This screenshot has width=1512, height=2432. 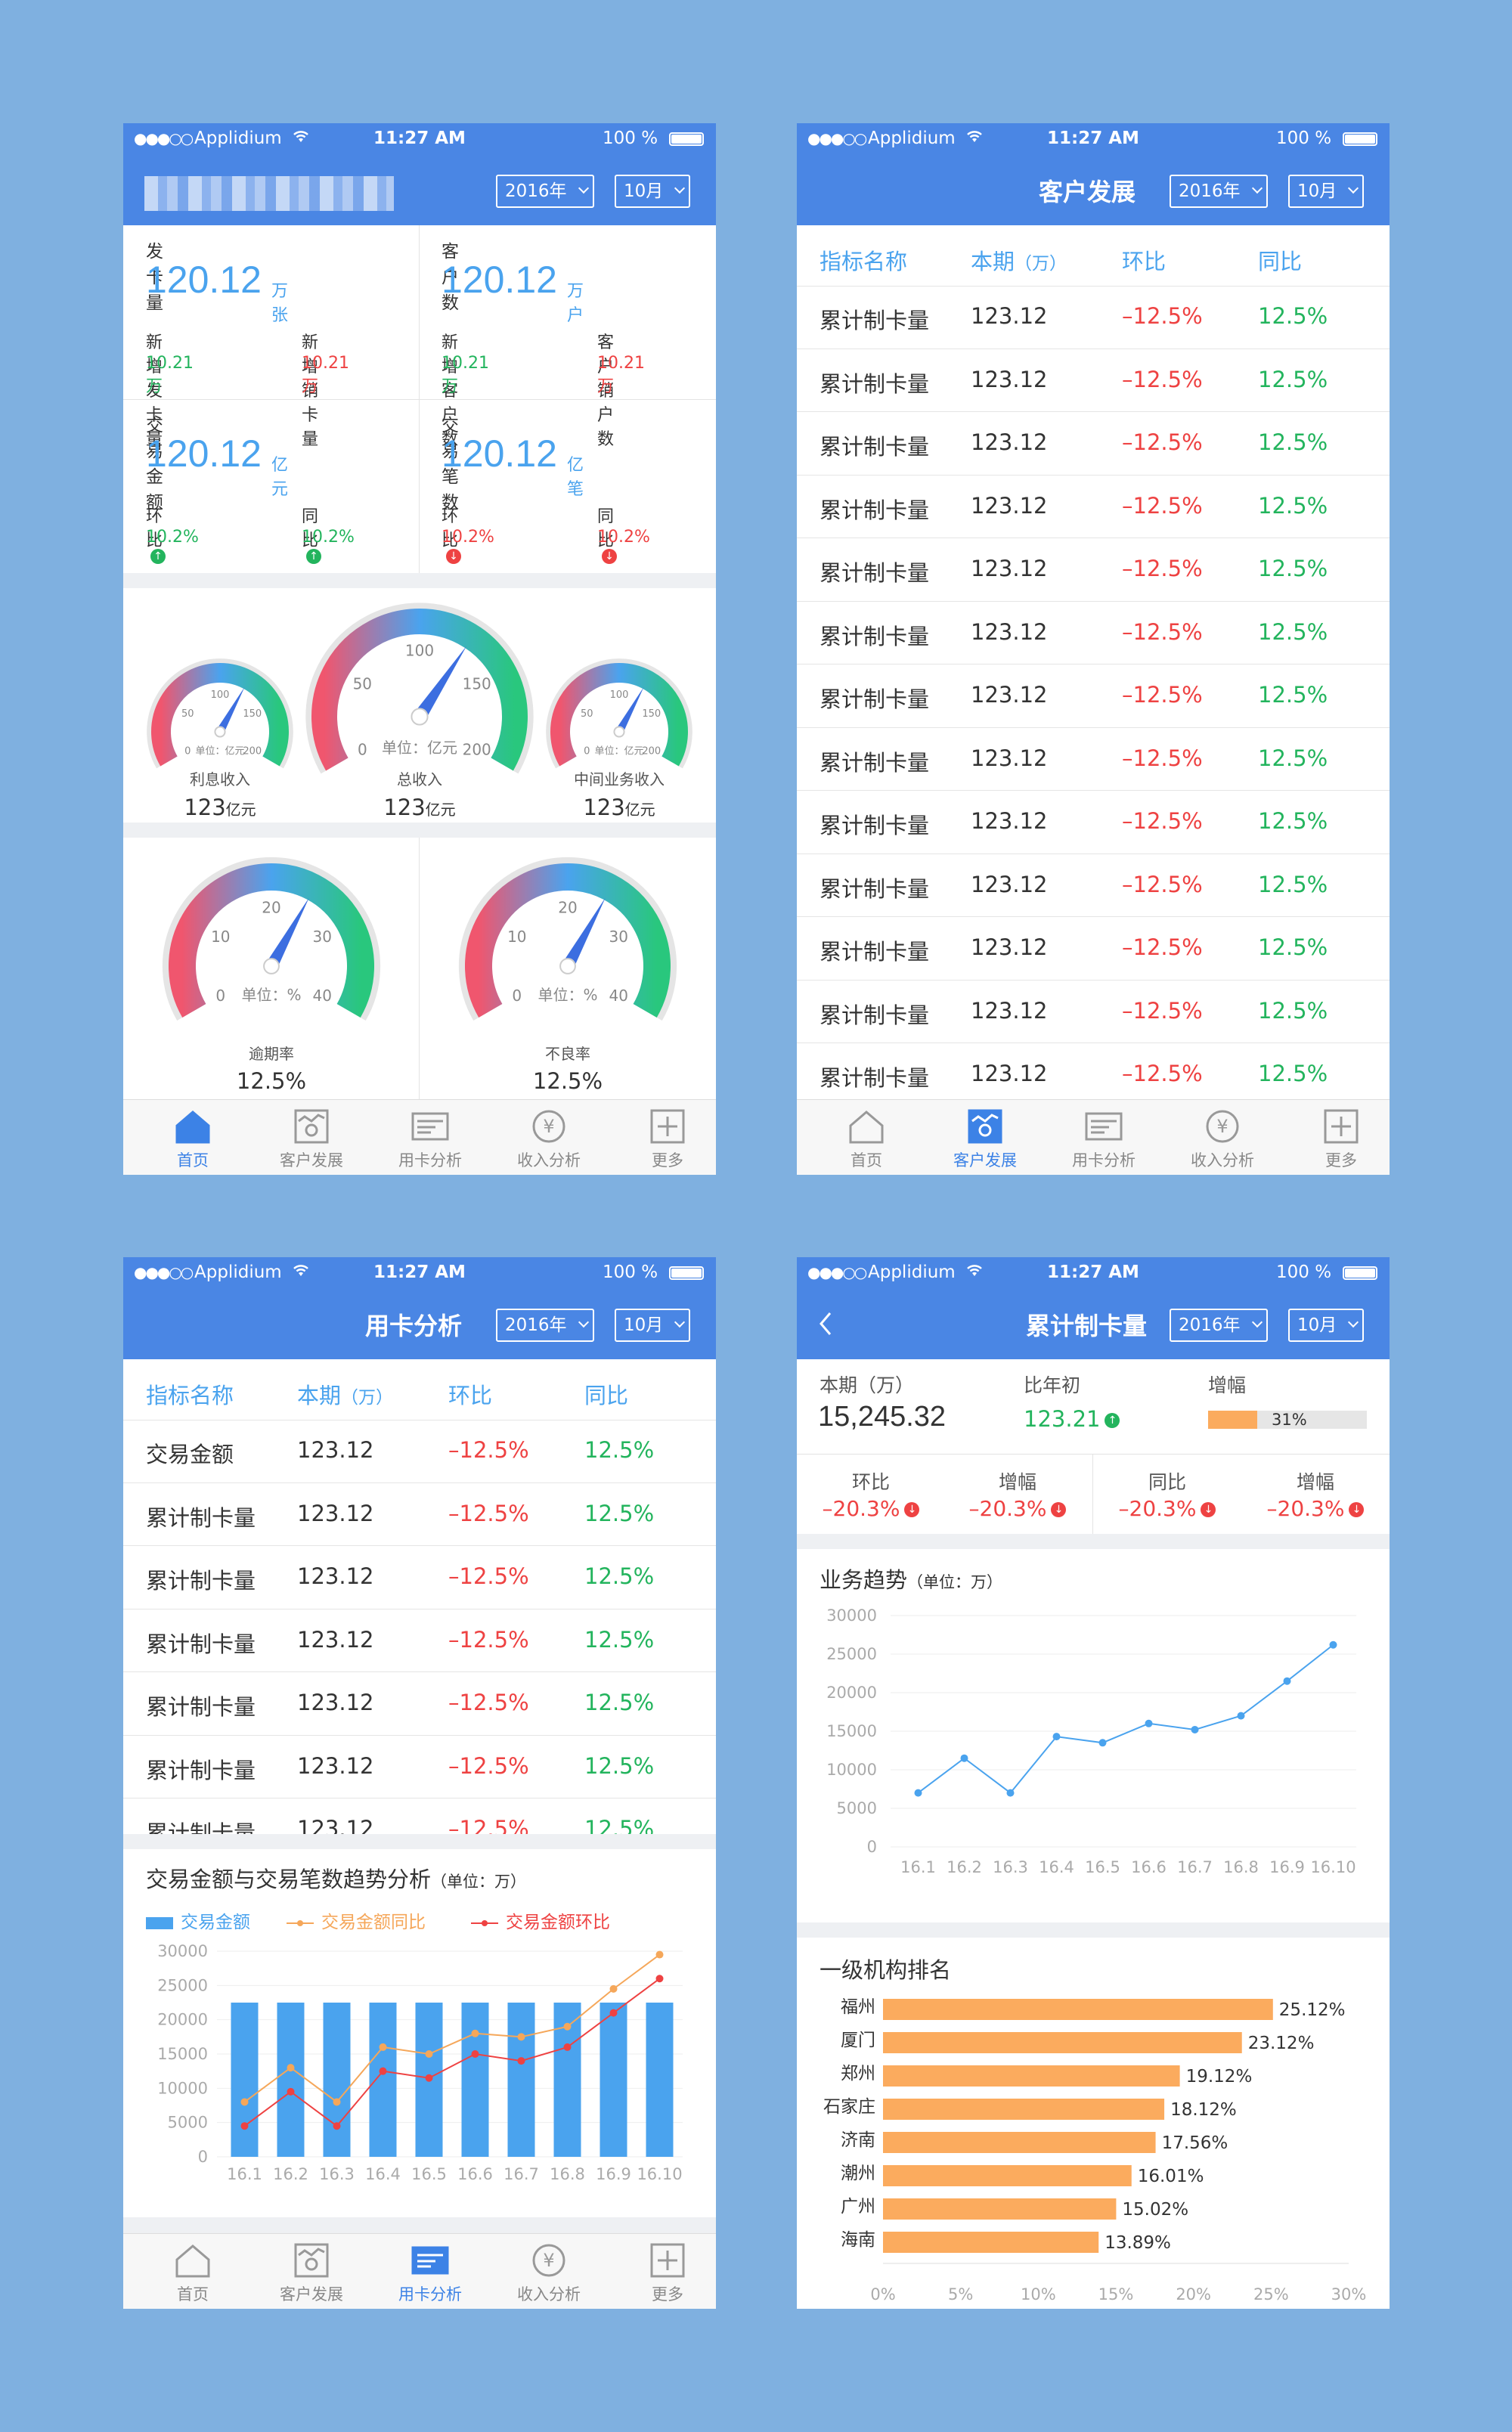 What do you see at coordinates (289, 1880) in the screenshot?
I see `chart-title-text: 交易金额与交易笔数趋势分析` at bounding box center [289, 1880].